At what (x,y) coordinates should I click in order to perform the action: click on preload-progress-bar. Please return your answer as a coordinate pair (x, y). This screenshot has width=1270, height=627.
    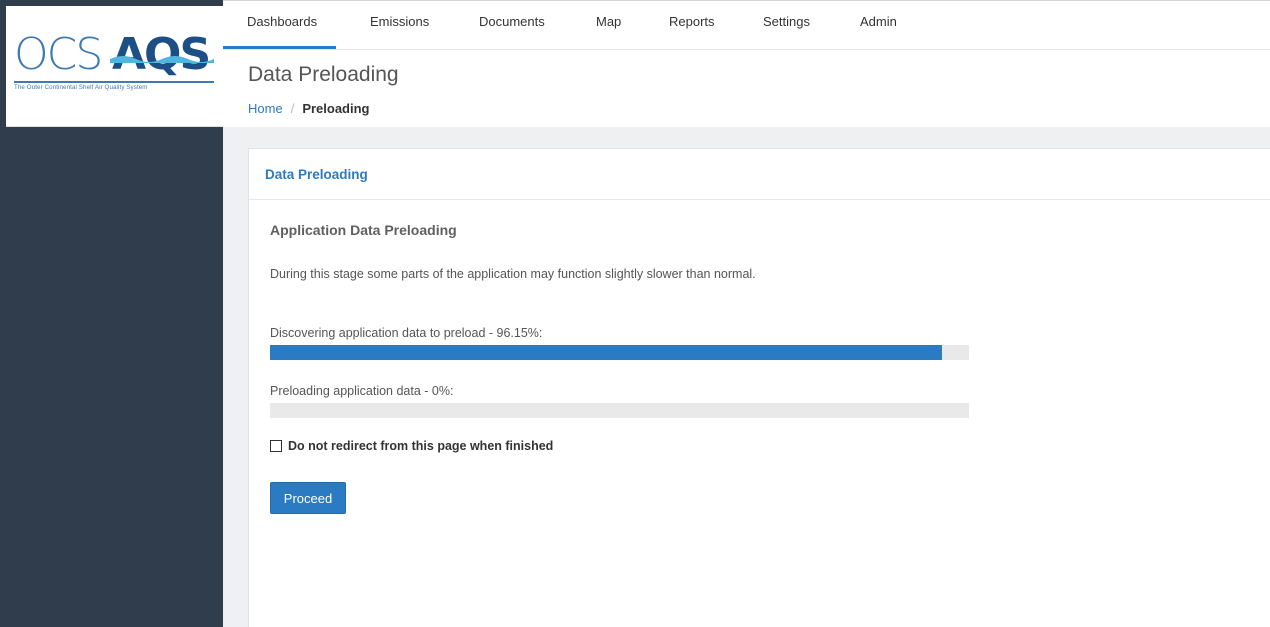
    Looking at the image, I should click on (619, 410).